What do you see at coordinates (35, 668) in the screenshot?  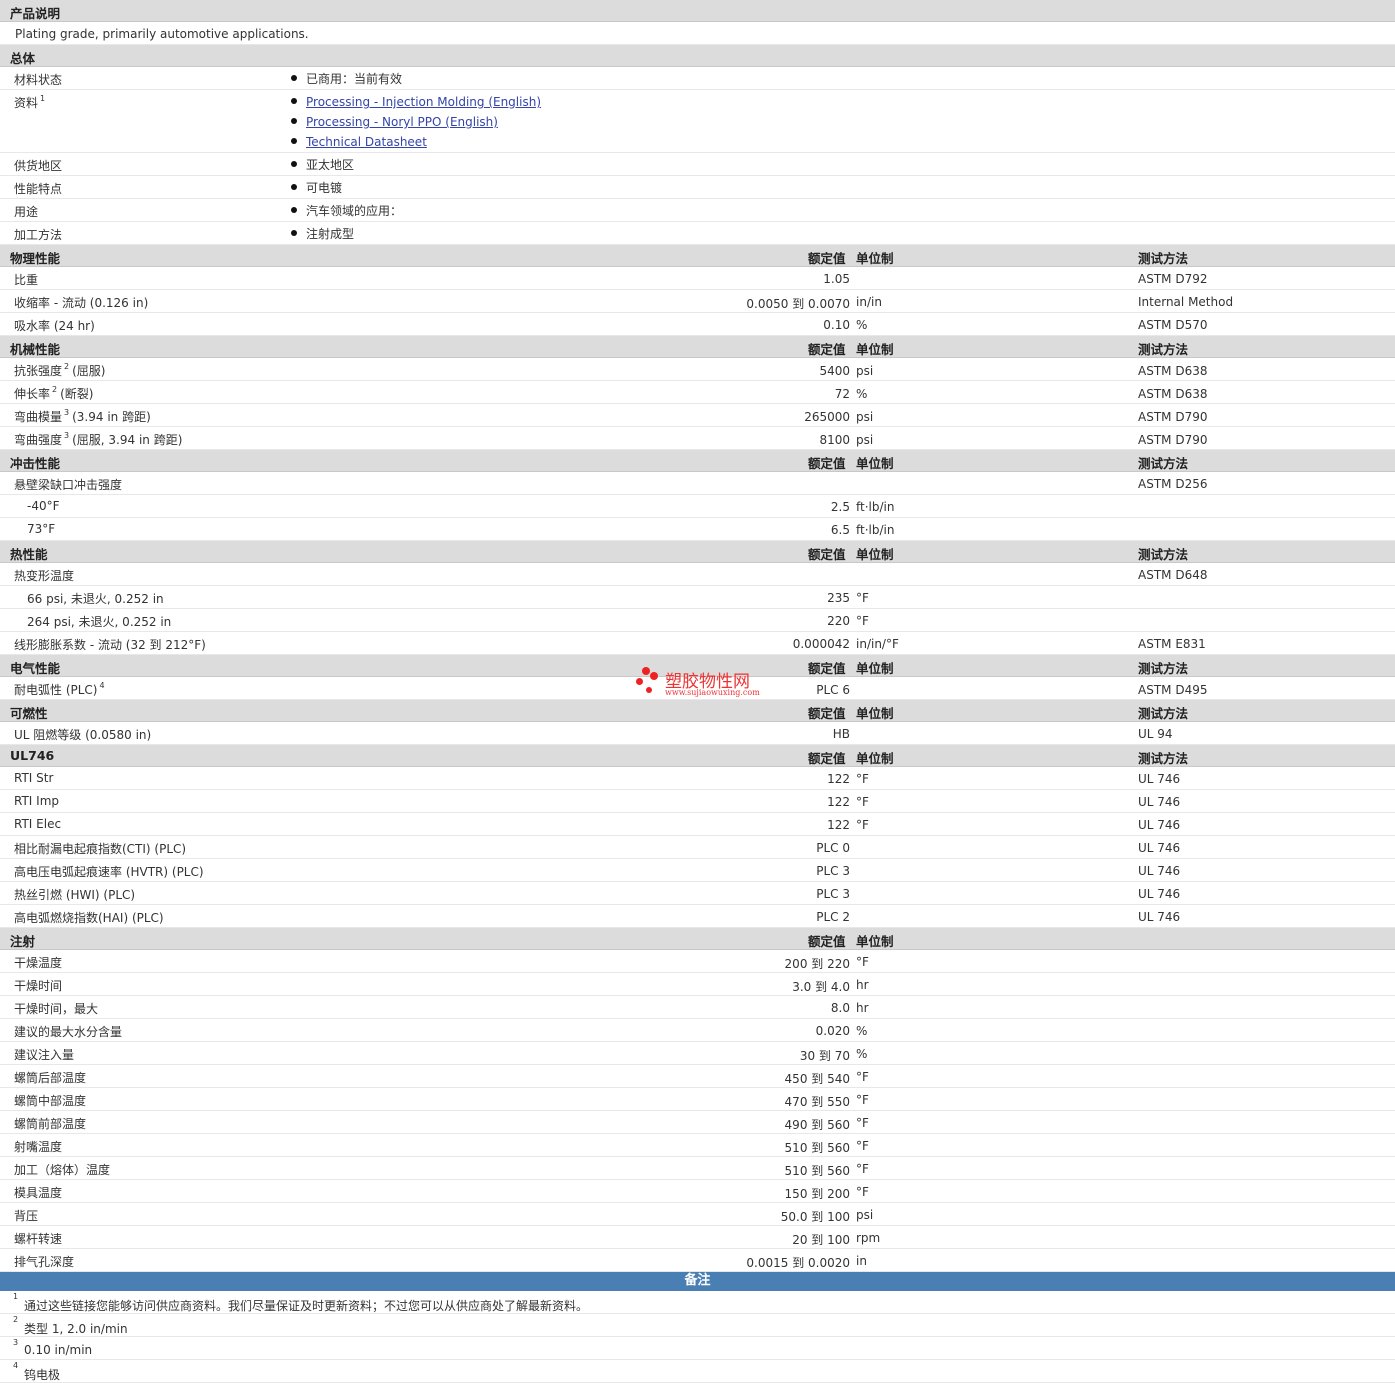 I see `section-title: 电气性能` at bounding box center [35, 668].